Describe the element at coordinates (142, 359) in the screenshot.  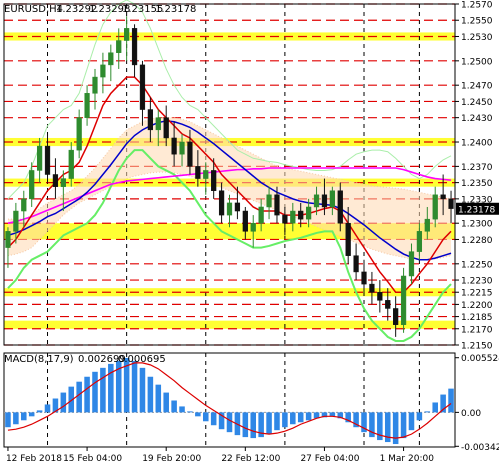
I see `macd-signal-value: 0.000695` at that location.